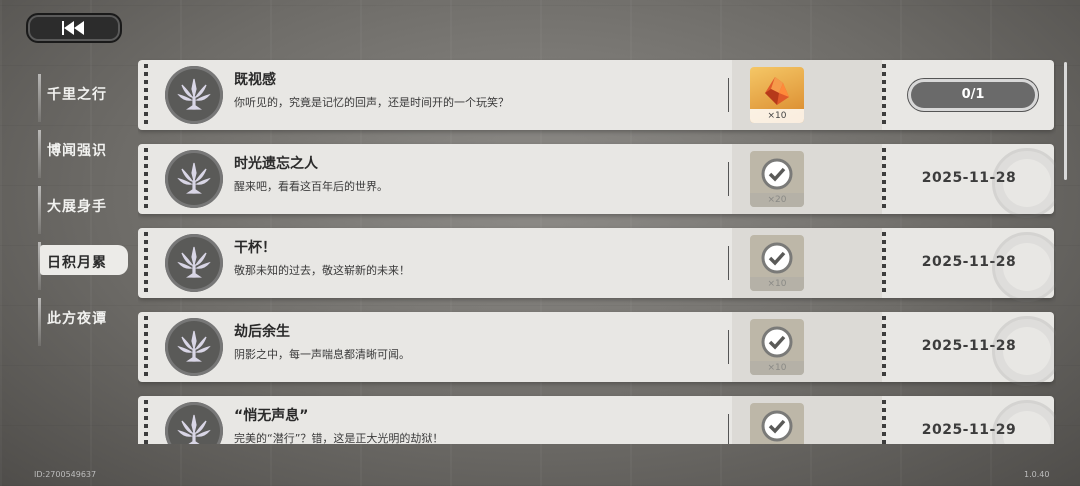 This screenshot has width=1080, height=486. What do you see at coordinates (322, 270) in the screenshot?
I see `achievement-description: 敬那未知的过去，敬这崭新的未来！` at bounding box center [322, 270].